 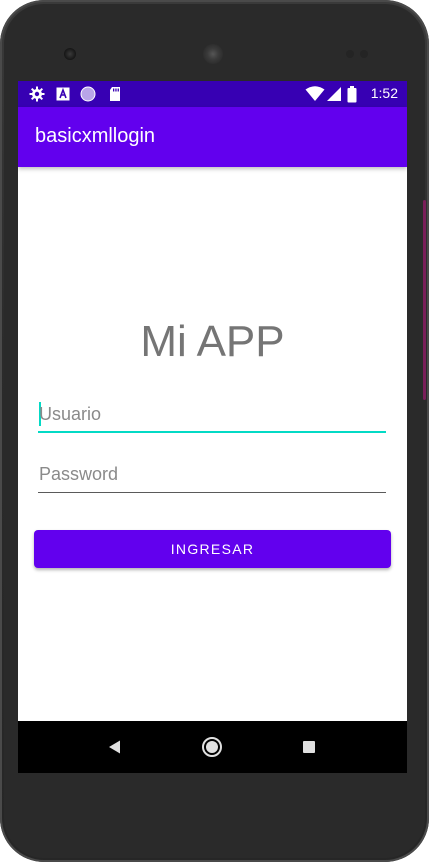 What do you see at coordinates (212, 94) in the screenshot?
I see `status-bar: 1:52` at bounding box center [212, 94].